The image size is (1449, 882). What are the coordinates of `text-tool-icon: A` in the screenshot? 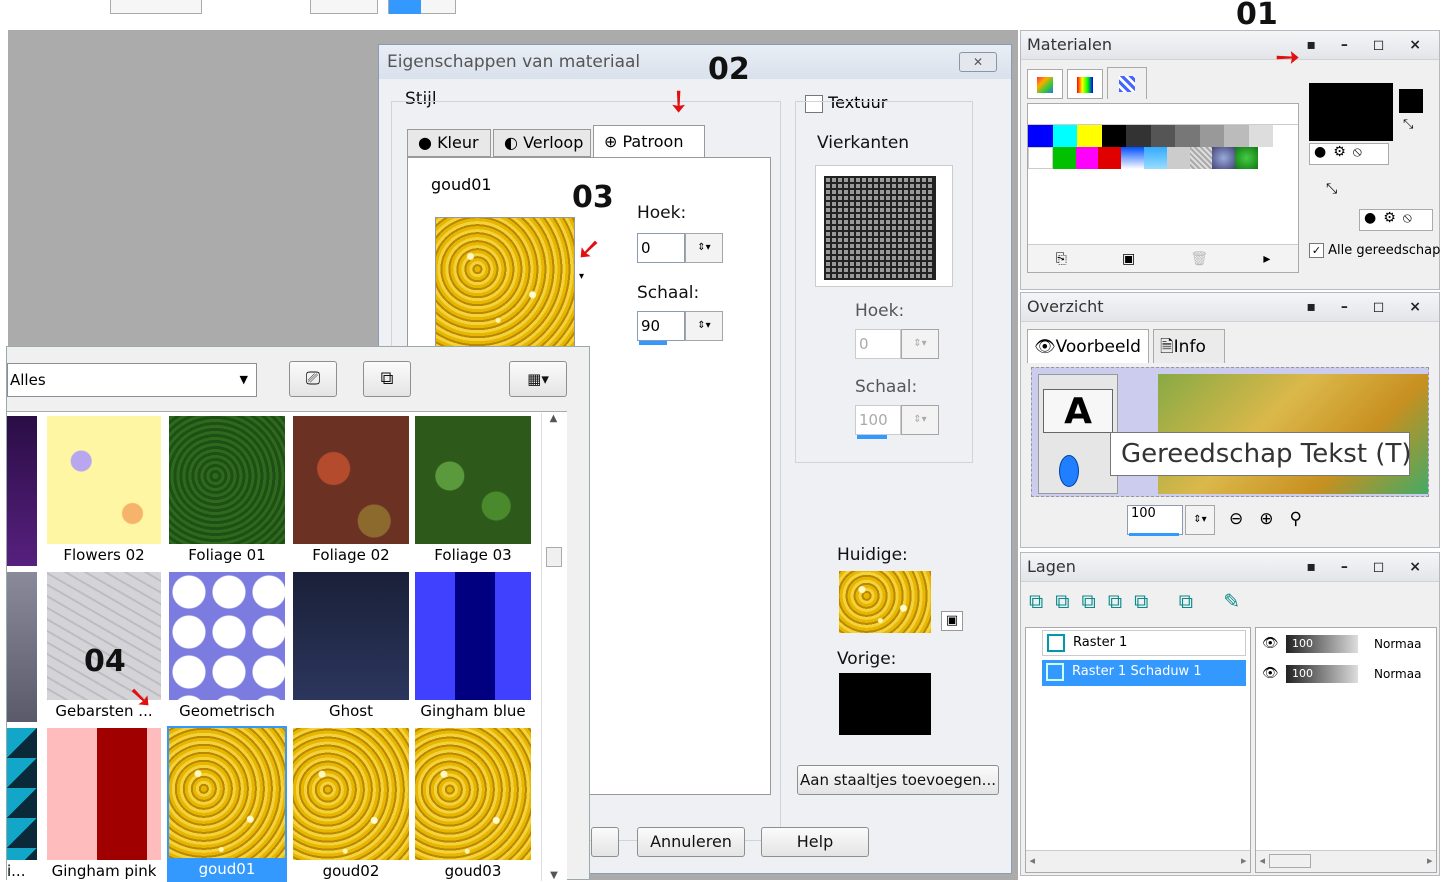 It's located at (1078, 411).